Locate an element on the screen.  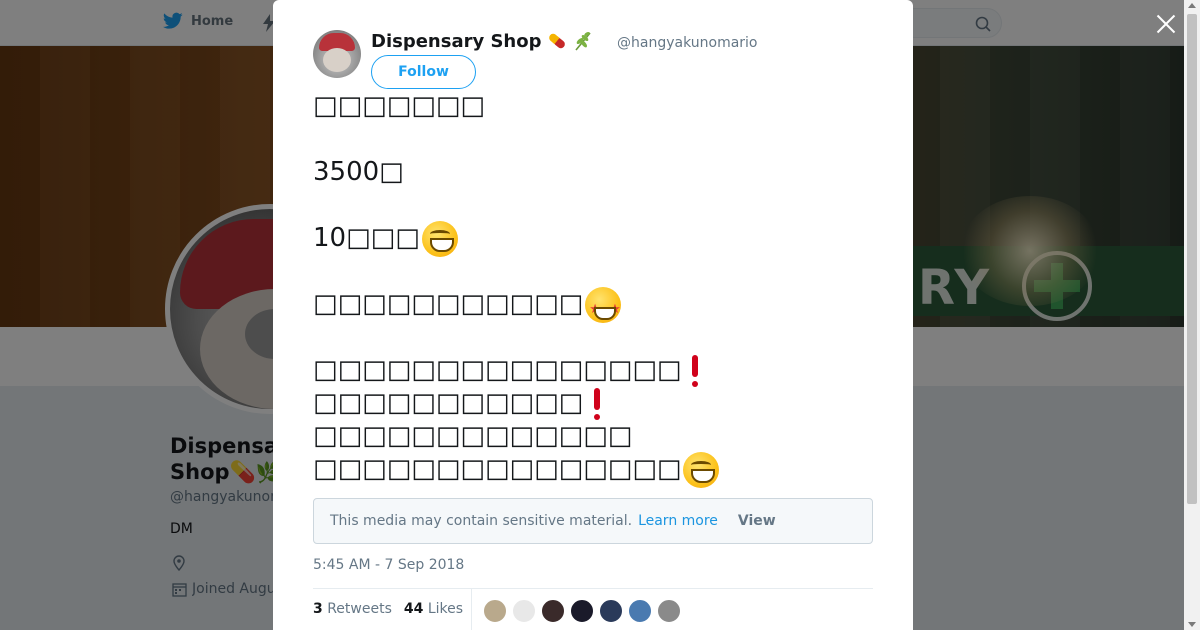
view-media-button: View is located at coordinates (757, 521).